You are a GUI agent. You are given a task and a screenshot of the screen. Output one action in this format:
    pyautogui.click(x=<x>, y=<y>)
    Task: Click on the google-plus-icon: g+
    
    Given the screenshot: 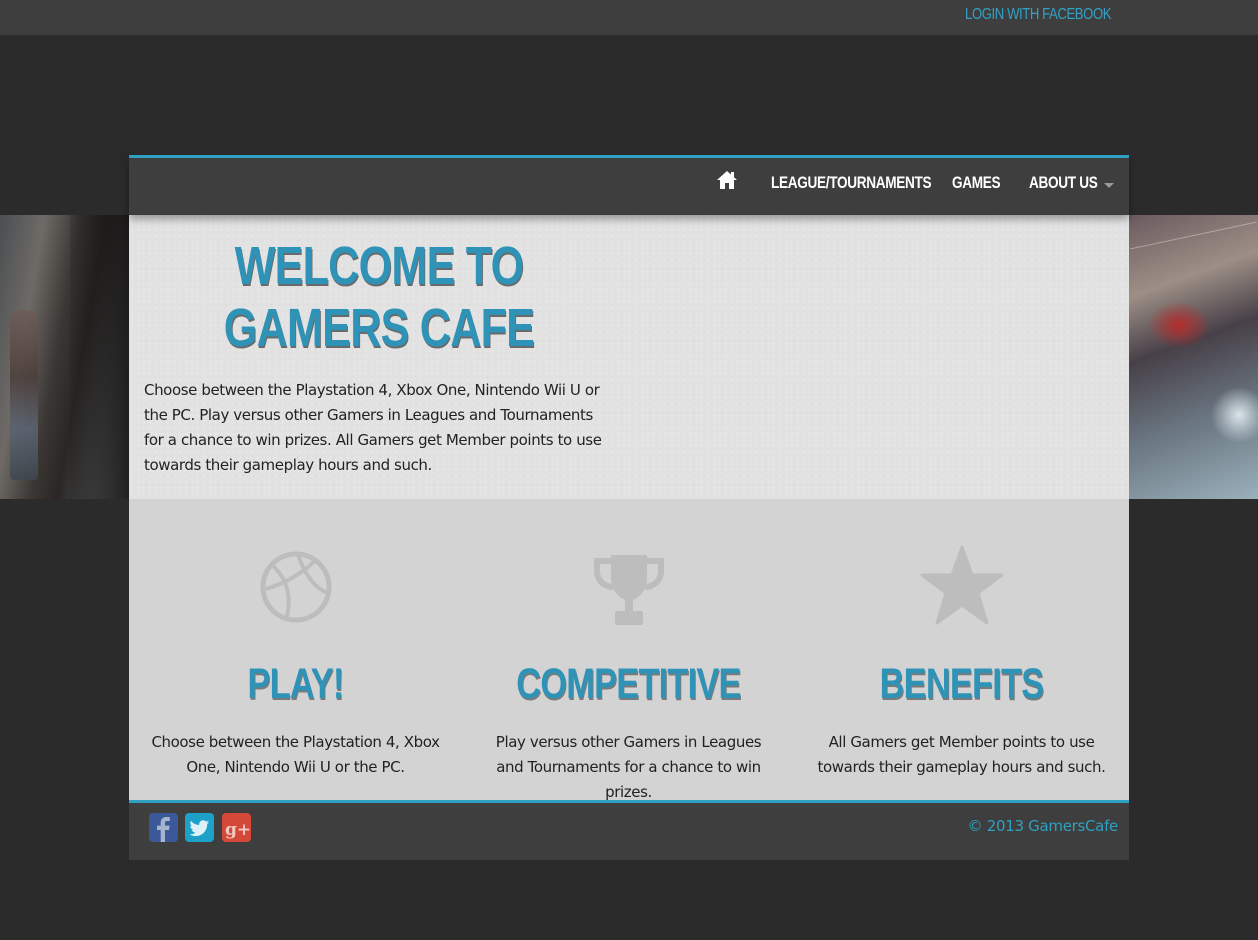 What is the action you would take?
    pyautogui.click(x=236, y=827)
    